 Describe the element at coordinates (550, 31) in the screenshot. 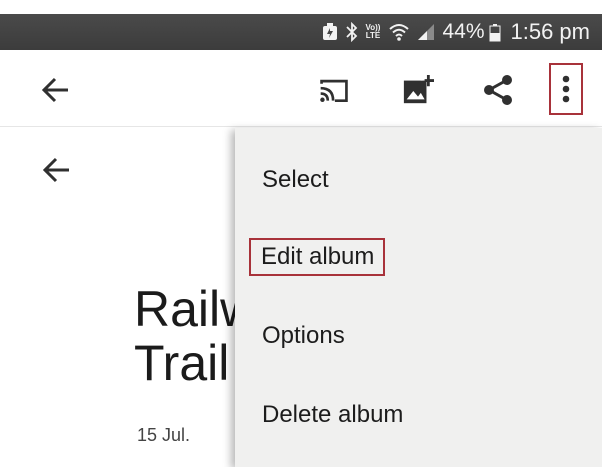

I see `clock: 1:56 pm` at that location.